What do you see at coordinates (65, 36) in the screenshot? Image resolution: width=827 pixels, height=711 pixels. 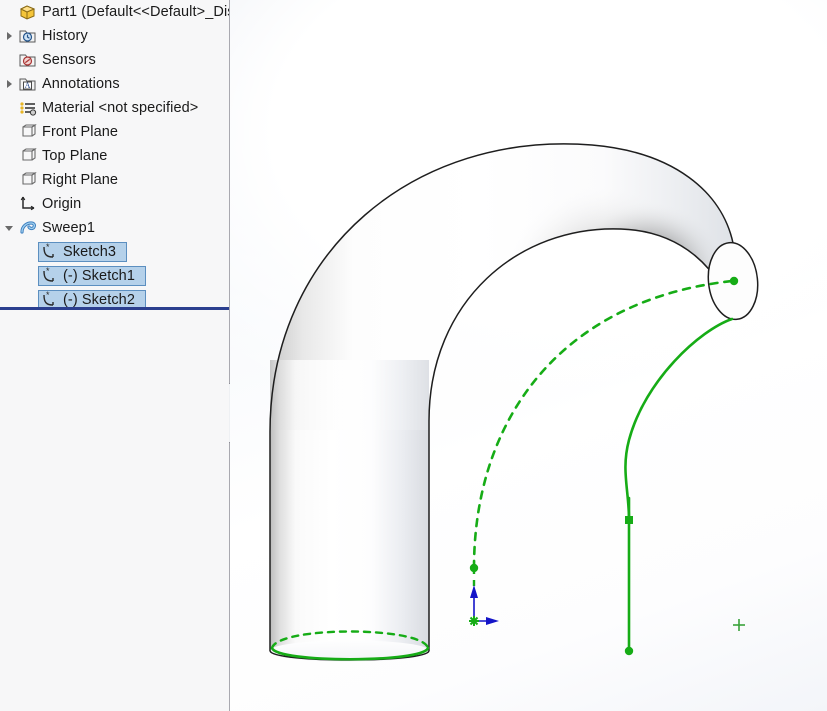 I see `tree-item-label: History` at bounding box center [65, 36].